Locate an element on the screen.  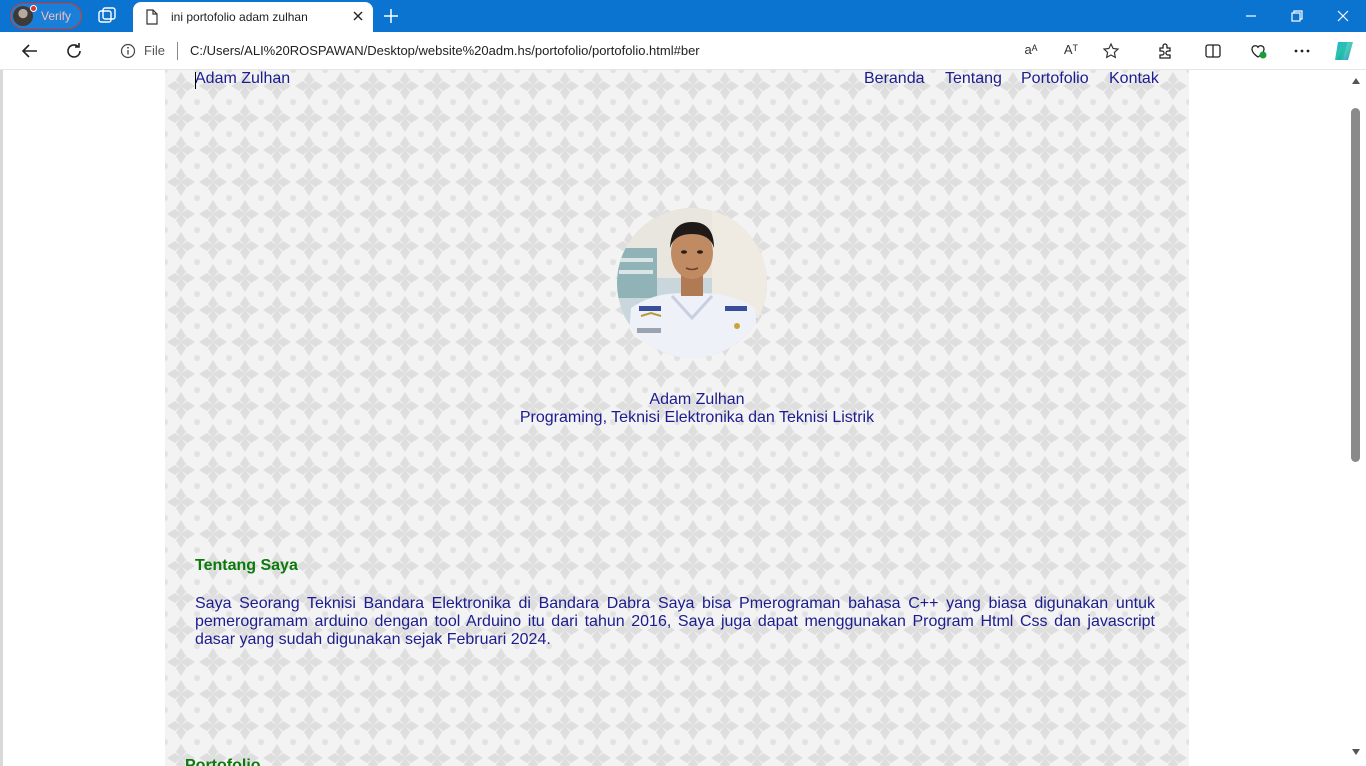
read-aloud-icon: Aᵀ is located at coordinates (1071, 51).